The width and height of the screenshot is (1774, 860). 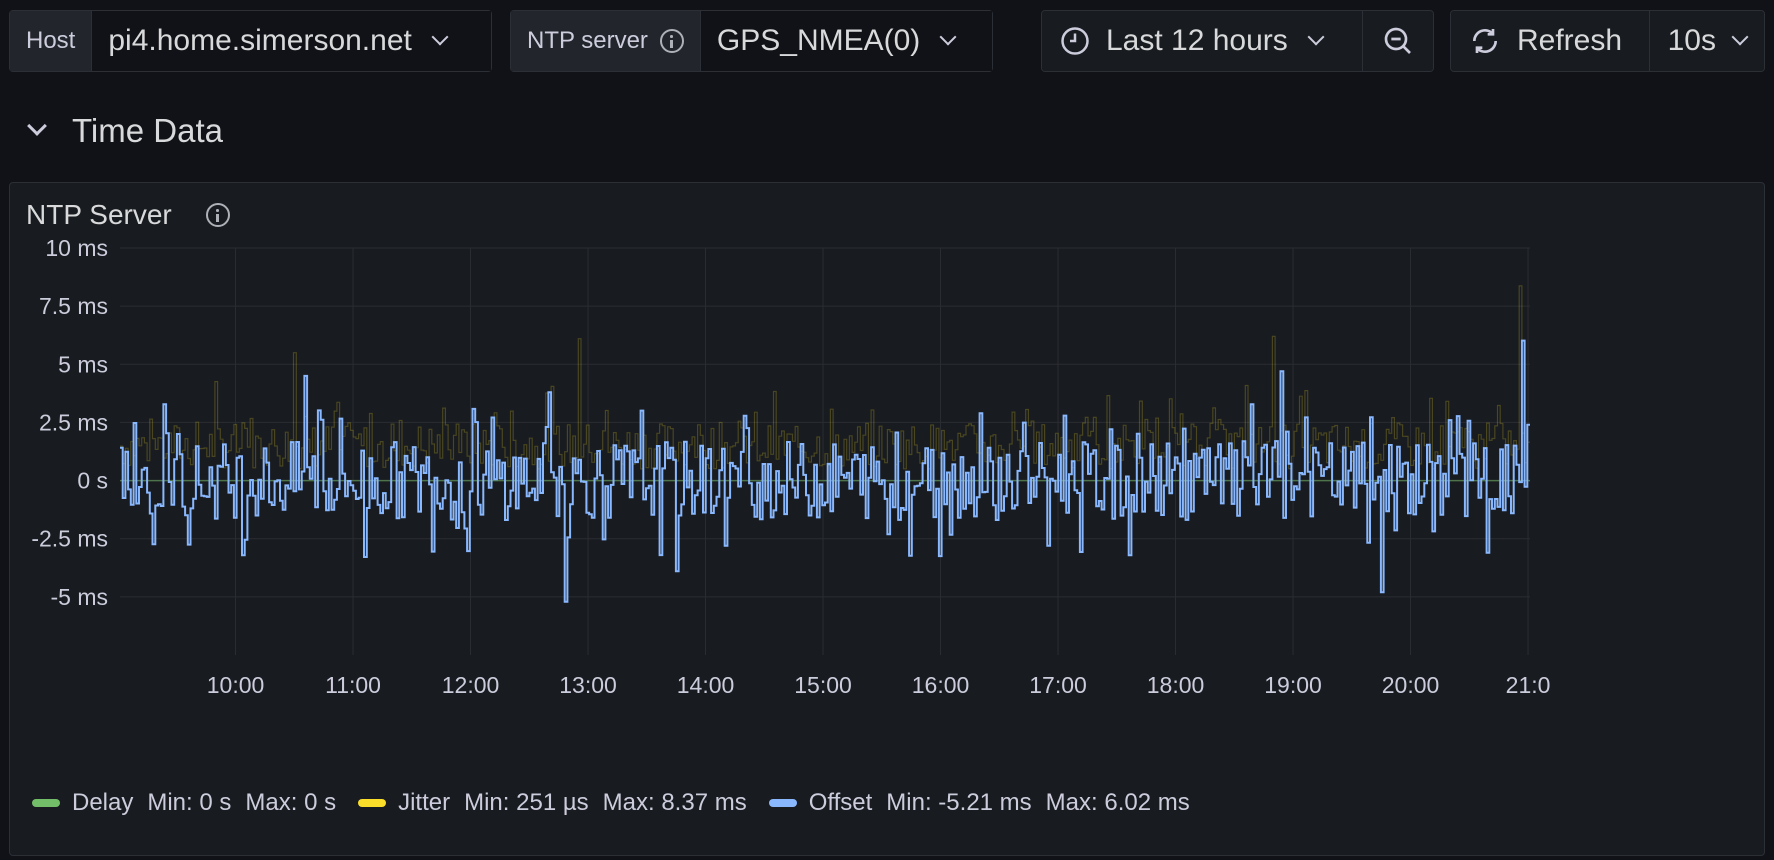 What do you see at coordinates (1176, 685) in the screenshot?
I see `x-tick-label: 18:00` at bounding box center [1176, 685].